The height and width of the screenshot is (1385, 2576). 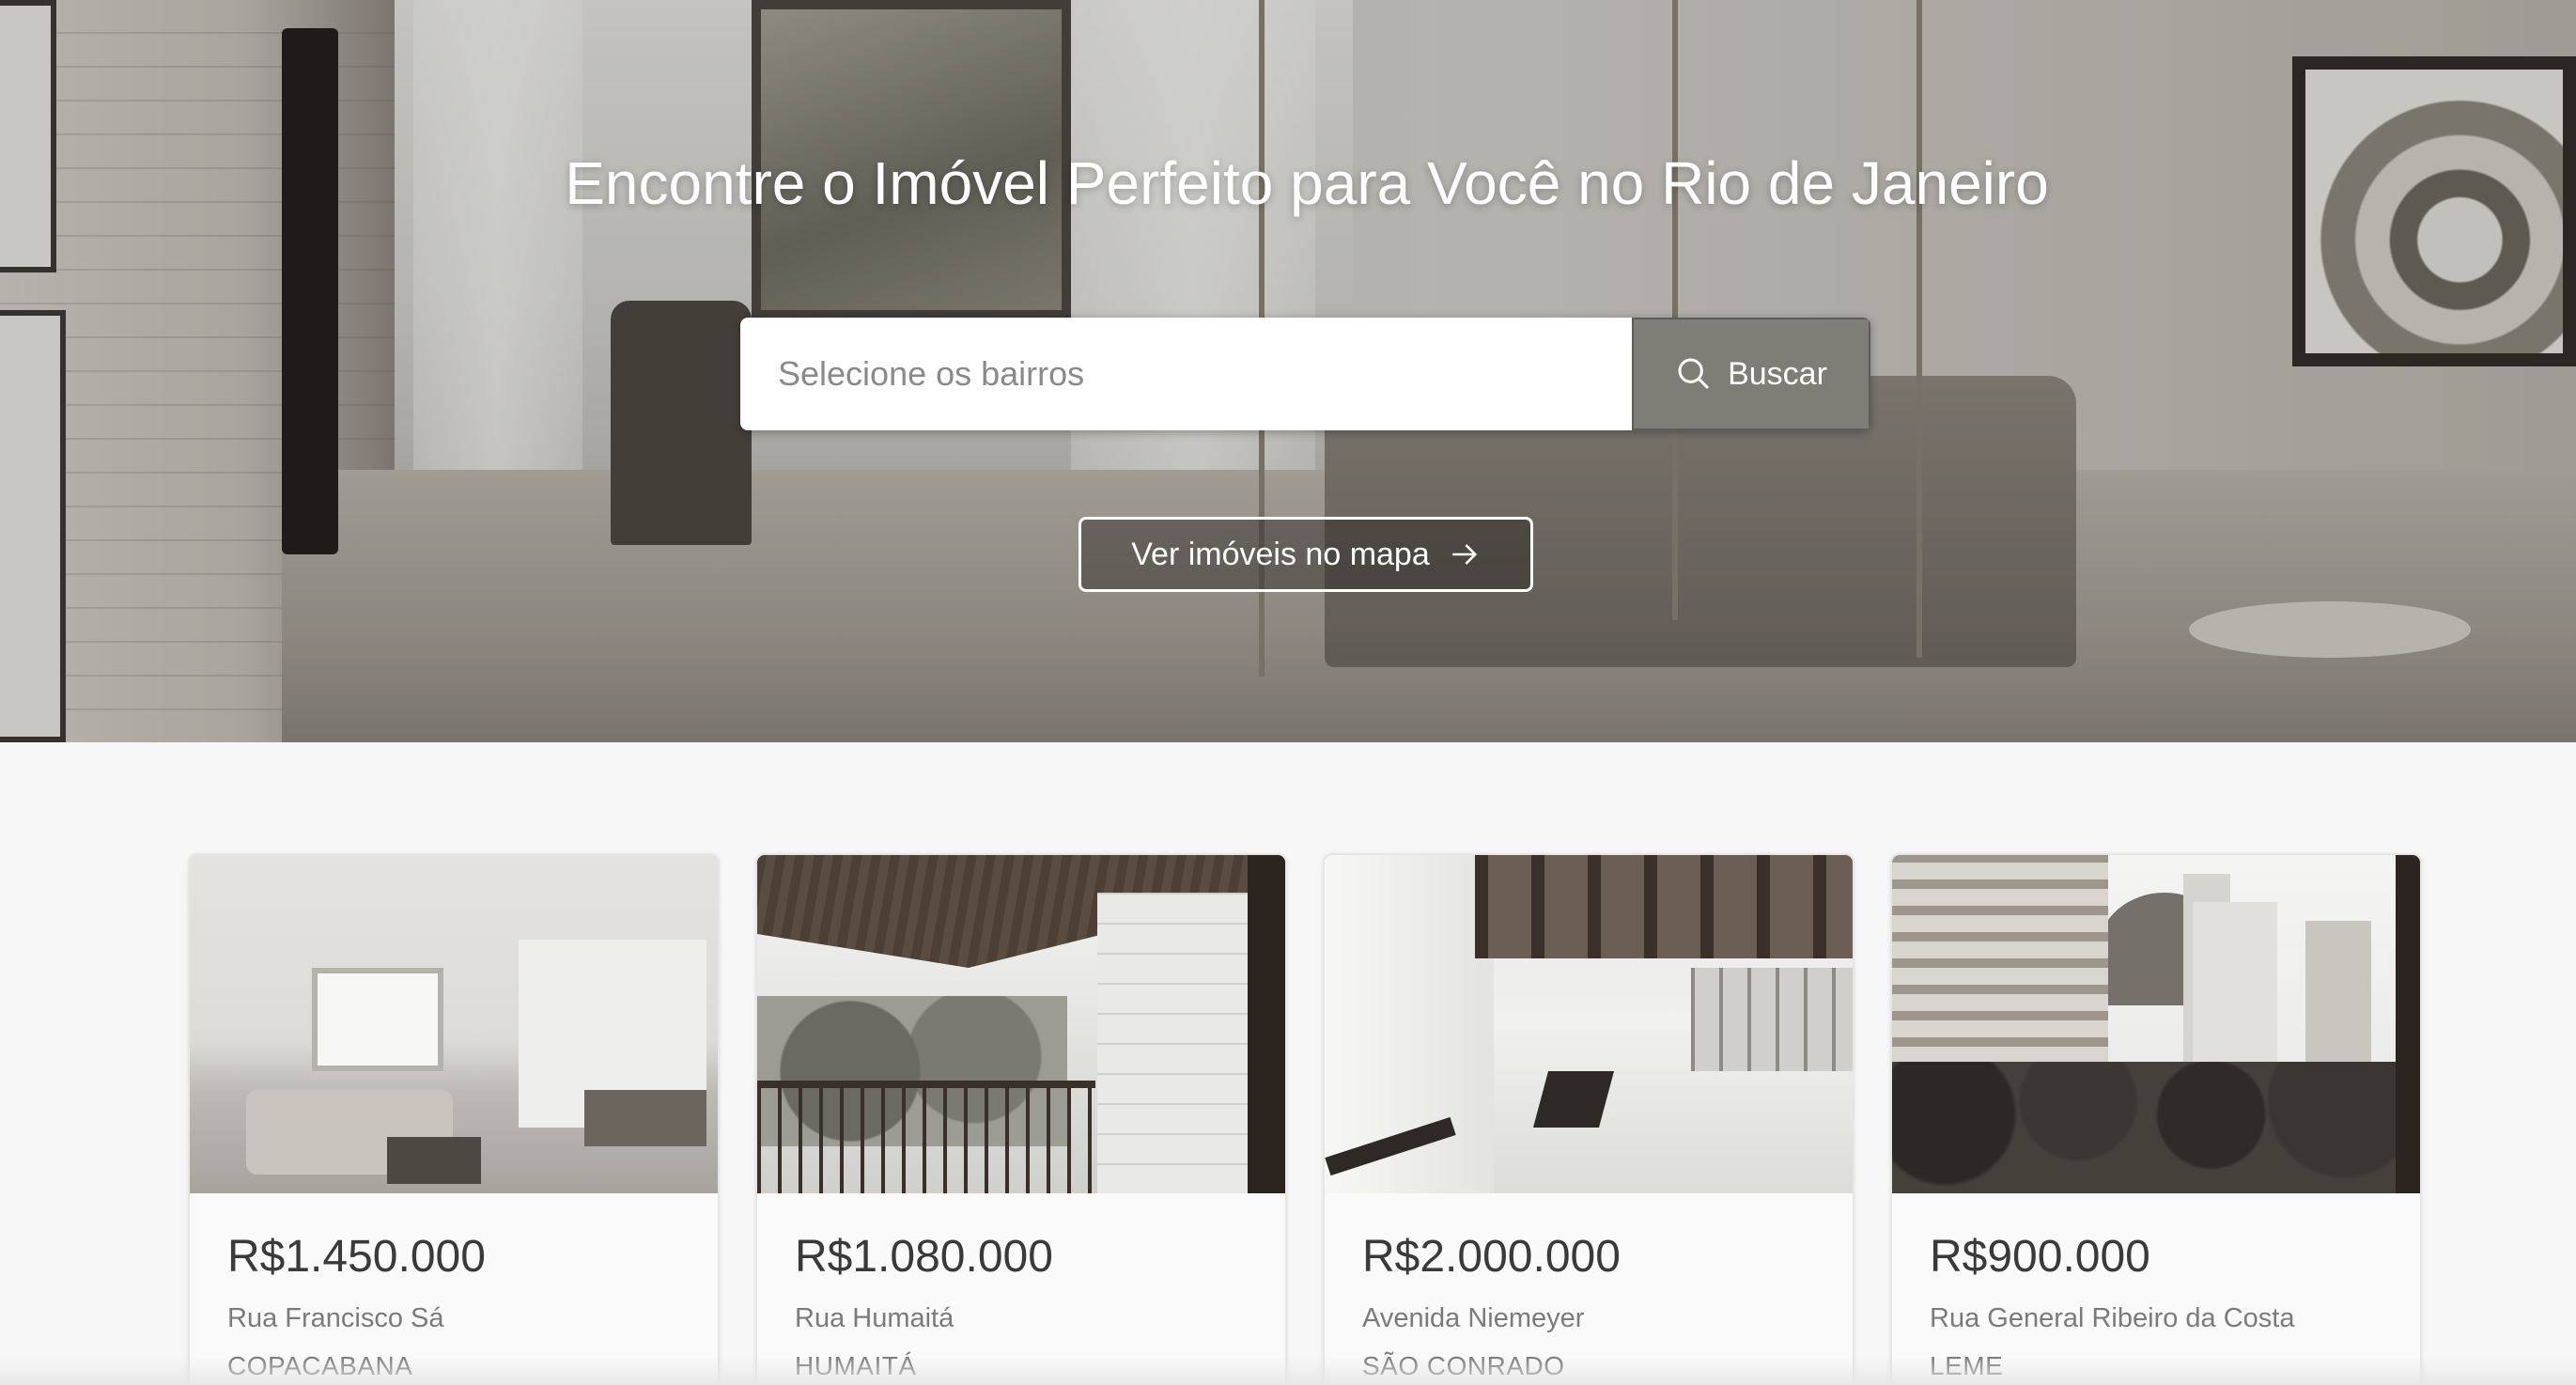 What do you see at coordinates (1694, 374) in the screenshot?
I see `search-icon` at bounding box center [1694, 374].